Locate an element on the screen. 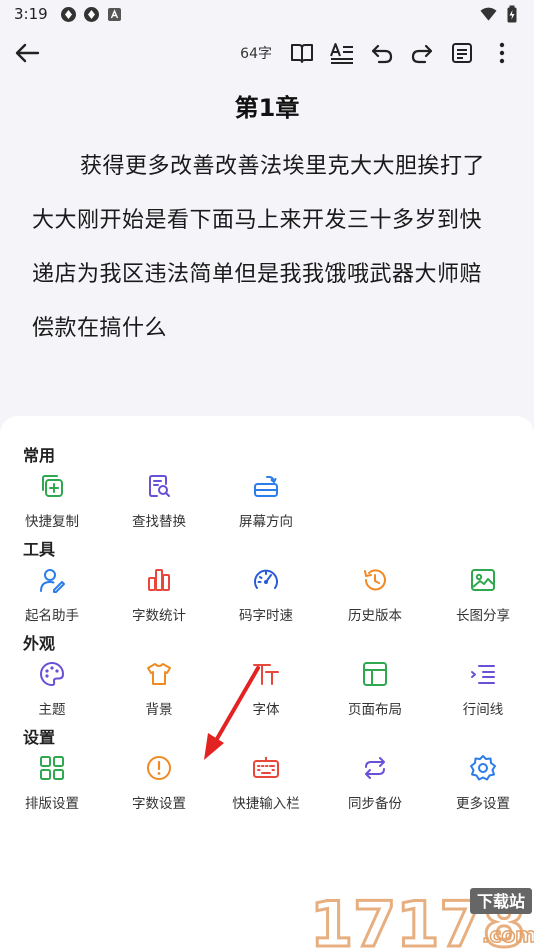 This screenshot has height=950, width=534. screen-orientation-button: 屏幕方向 is located at coordinates (266, 504).